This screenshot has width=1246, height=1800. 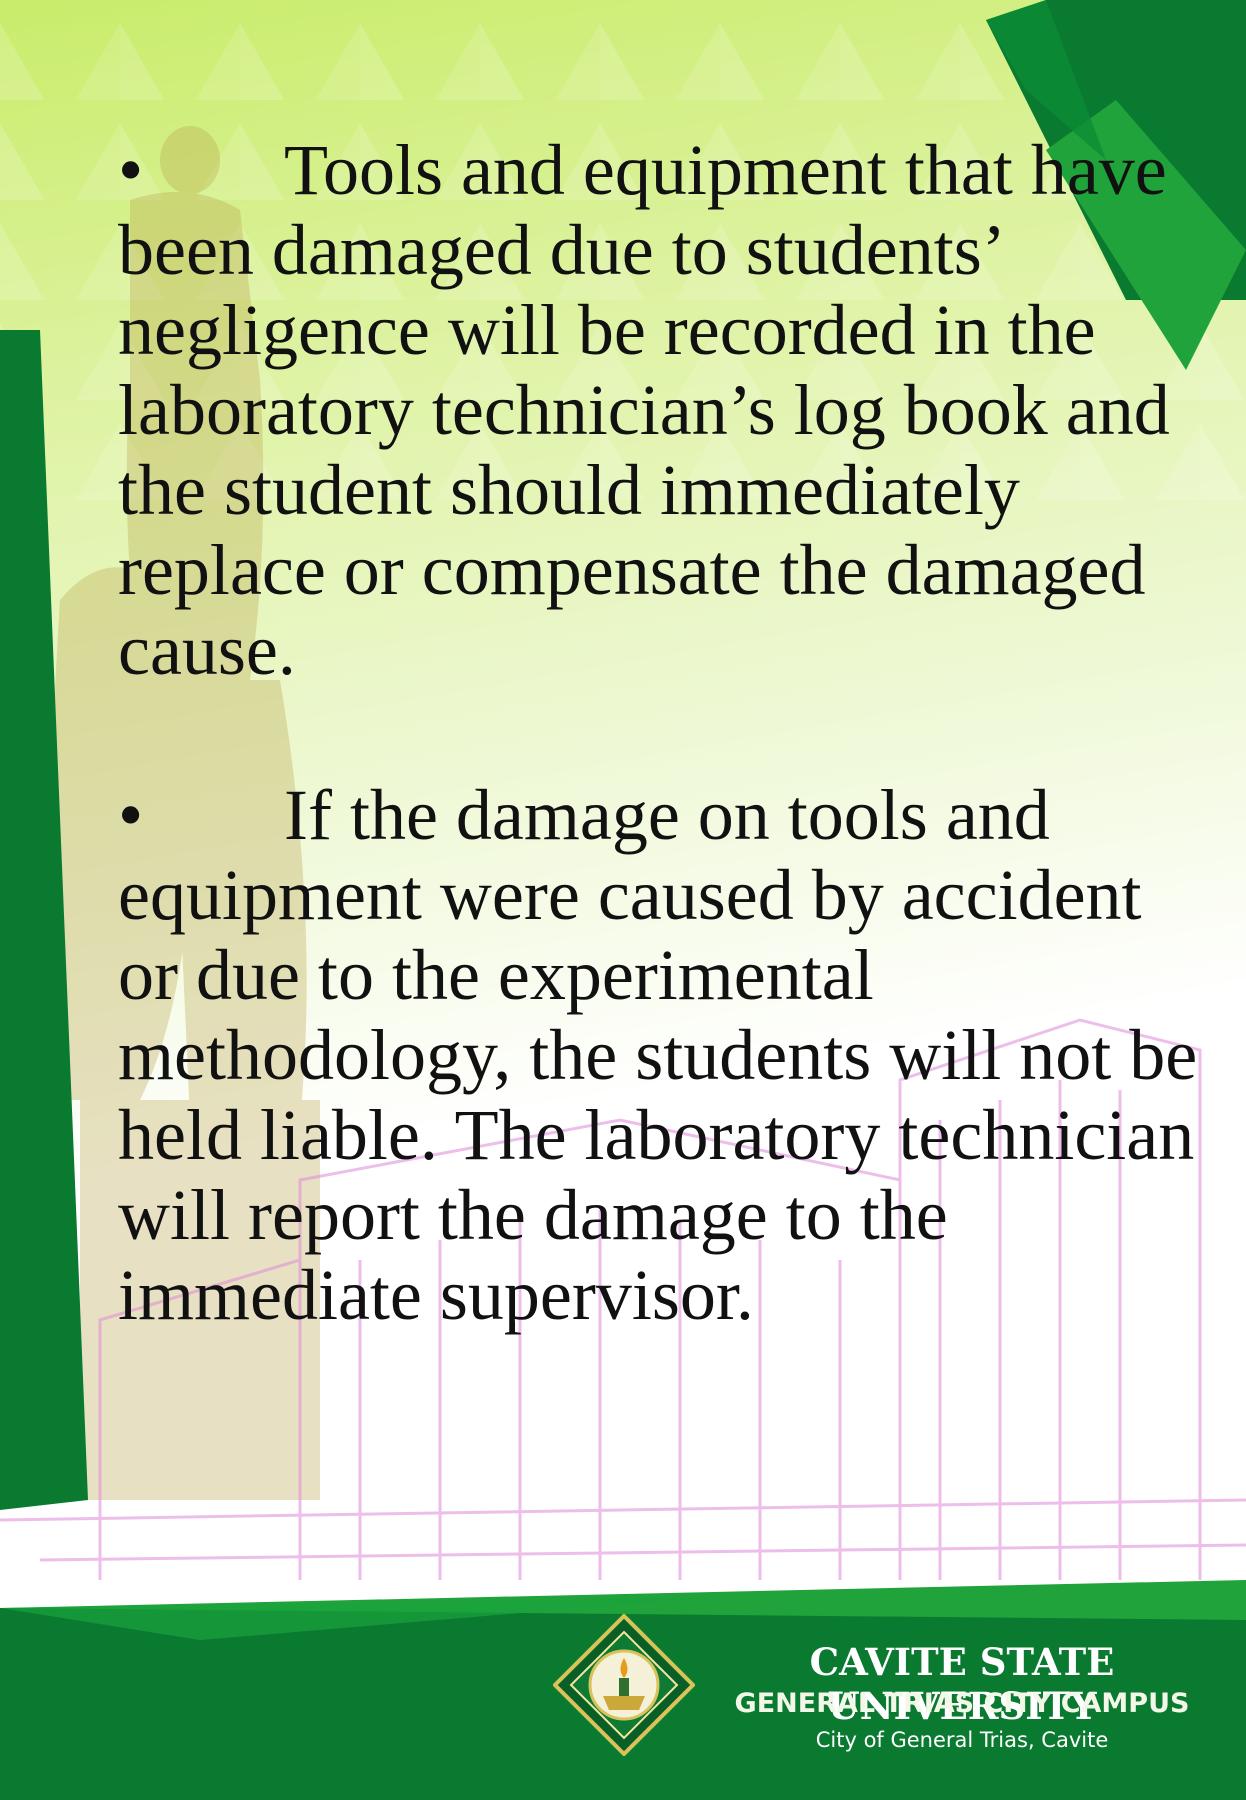 I want to click on city-name: City of General Trias, Cavite, so click(x=962, y=1740).